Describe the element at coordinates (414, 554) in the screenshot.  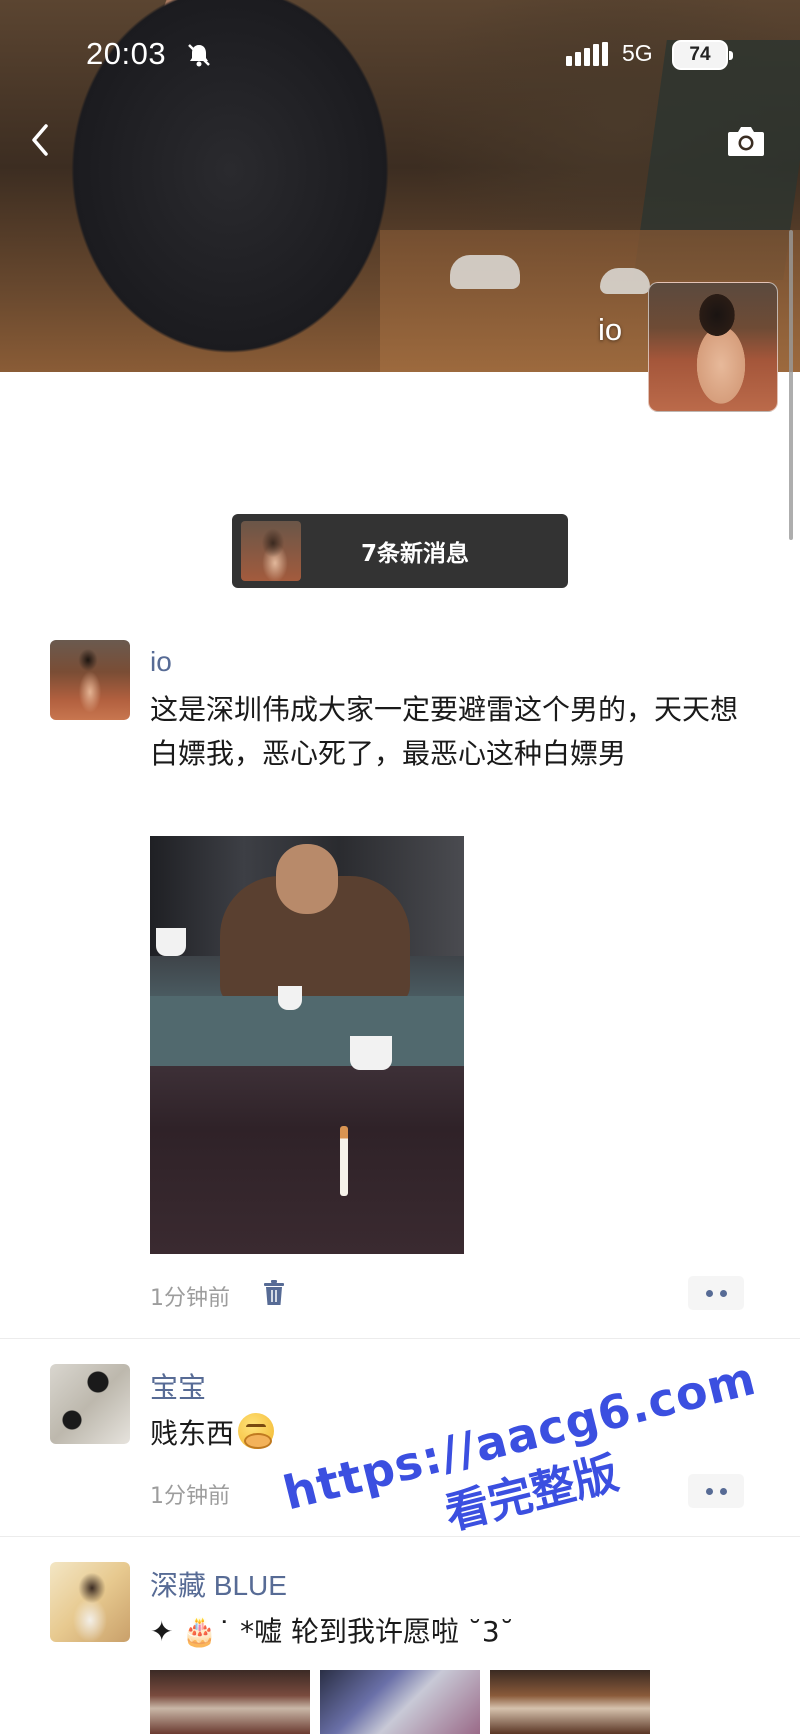
I see `new-messages-label: 7条新消息` at that location.